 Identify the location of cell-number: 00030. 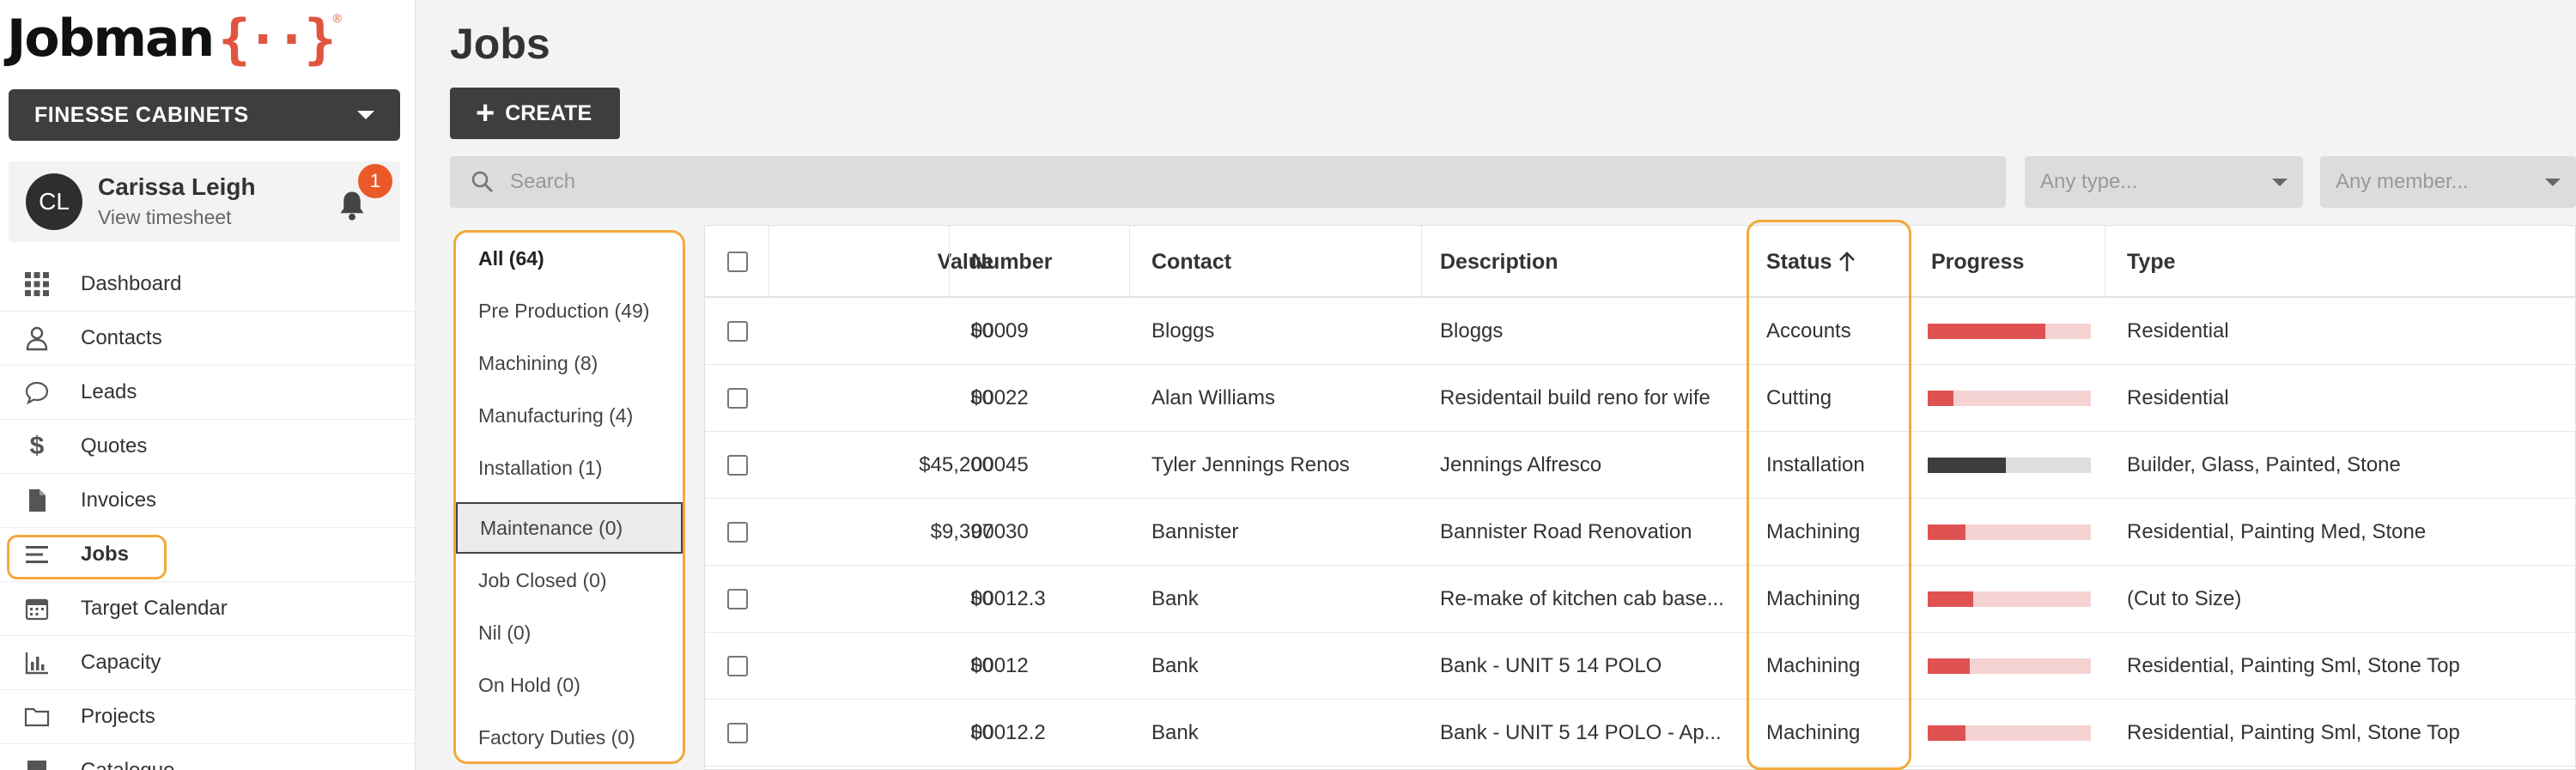
(1057, 532).